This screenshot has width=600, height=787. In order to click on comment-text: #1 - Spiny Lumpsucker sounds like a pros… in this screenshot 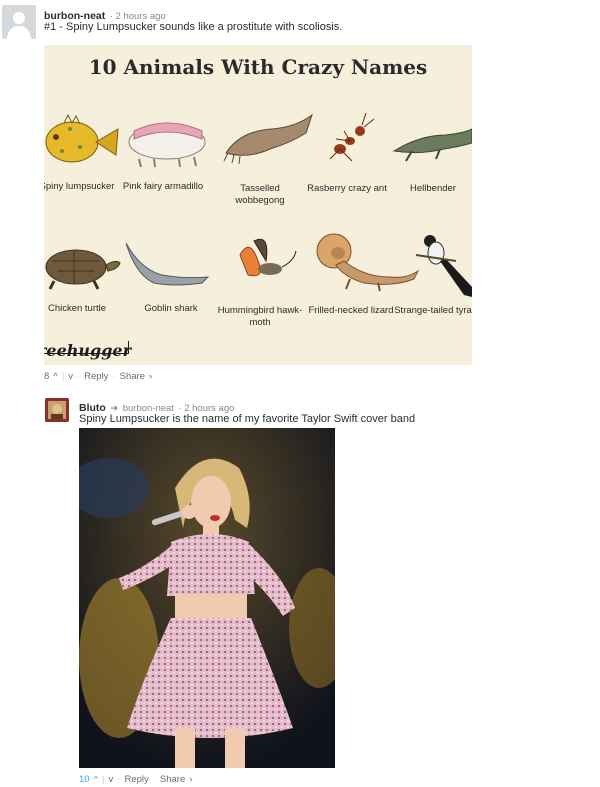, I will do `click(193, 27)`.